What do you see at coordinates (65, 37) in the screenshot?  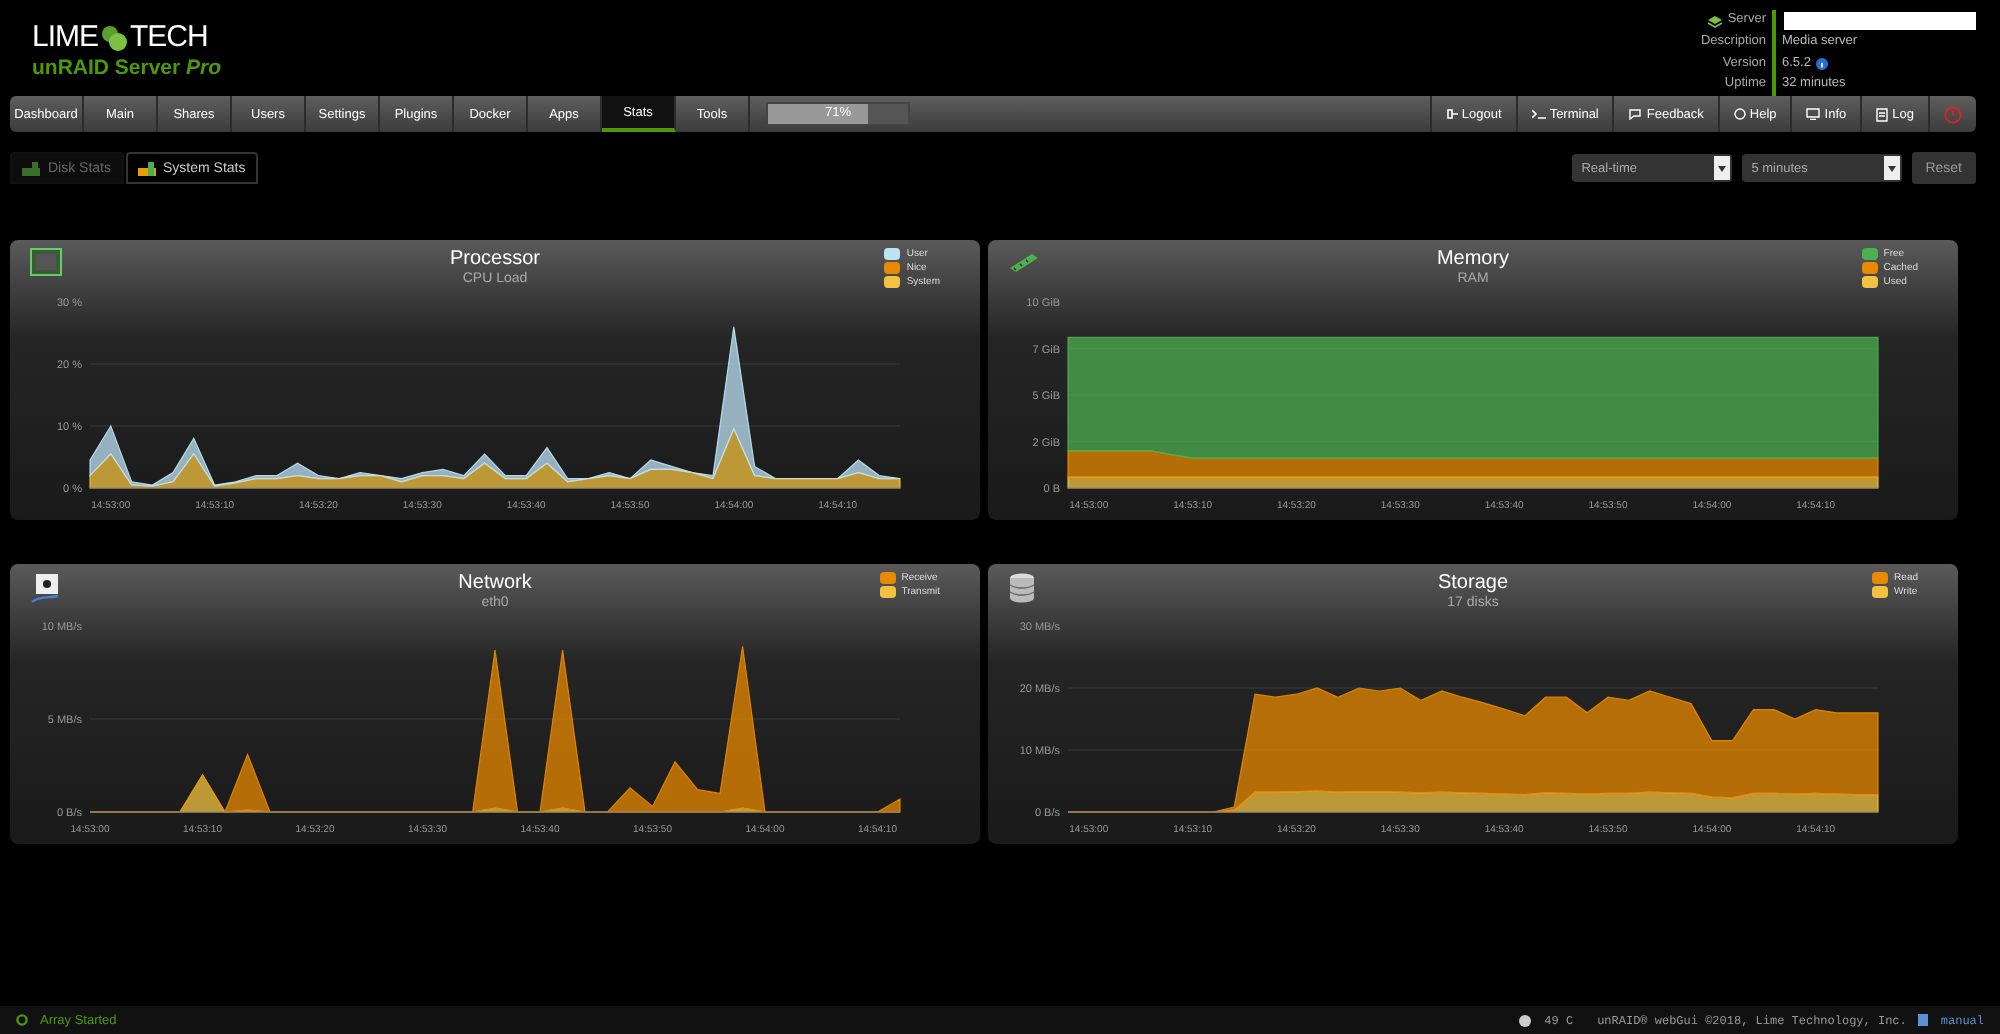 I see `logo-text: LIME` at bounding box center [65, 37].